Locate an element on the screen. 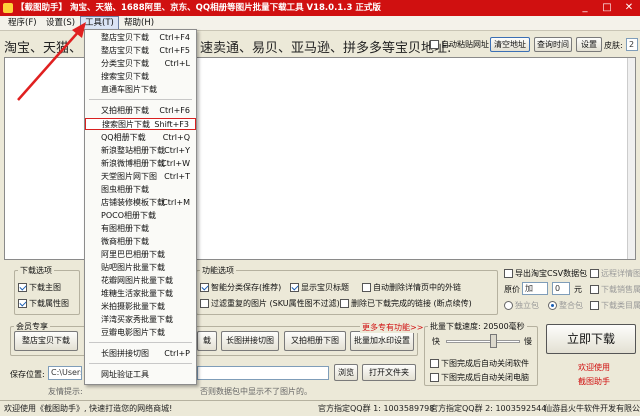 Image resolution: width=640 pixels, height=416 pixels. menu-item-url-validate: 网址验证工具 is located at coordinates (140, 375).